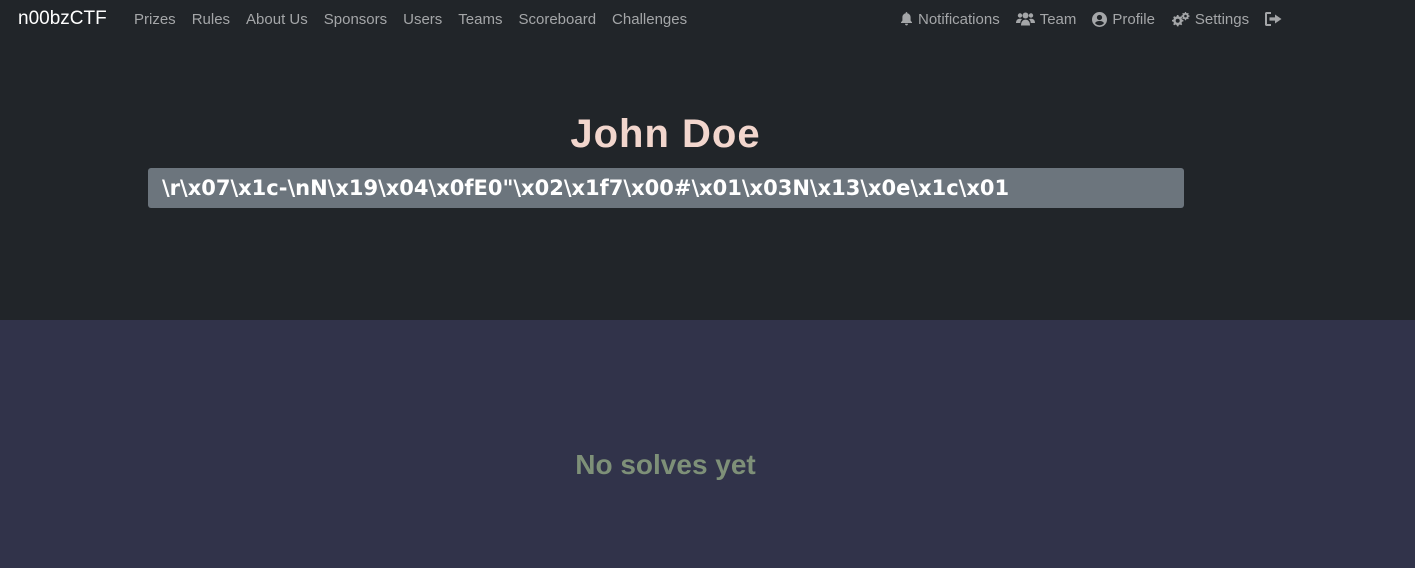 This screenshot has height=568, width=1415. Describe the element at coordinates (557, 19) in the screenshot. I see `nav-link-scoreboard: Scoreboard` at that location.